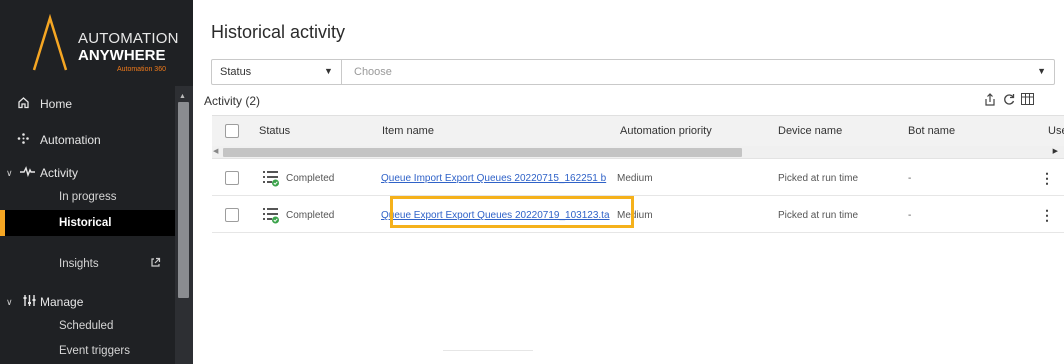  I want to click on brand-product-name: Automation 360, so click(141, 69).